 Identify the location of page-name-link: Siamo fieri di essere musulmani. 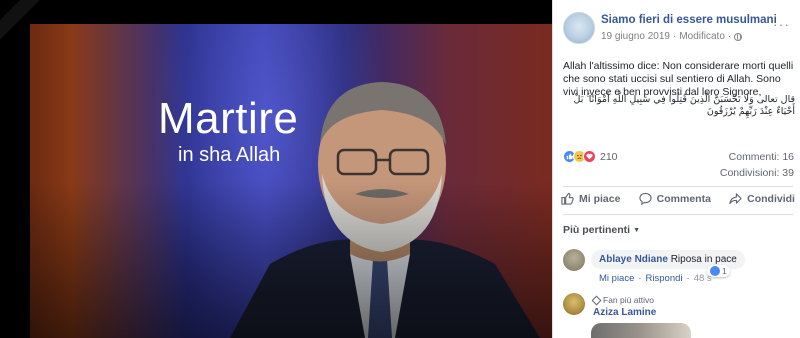
(689, 20).